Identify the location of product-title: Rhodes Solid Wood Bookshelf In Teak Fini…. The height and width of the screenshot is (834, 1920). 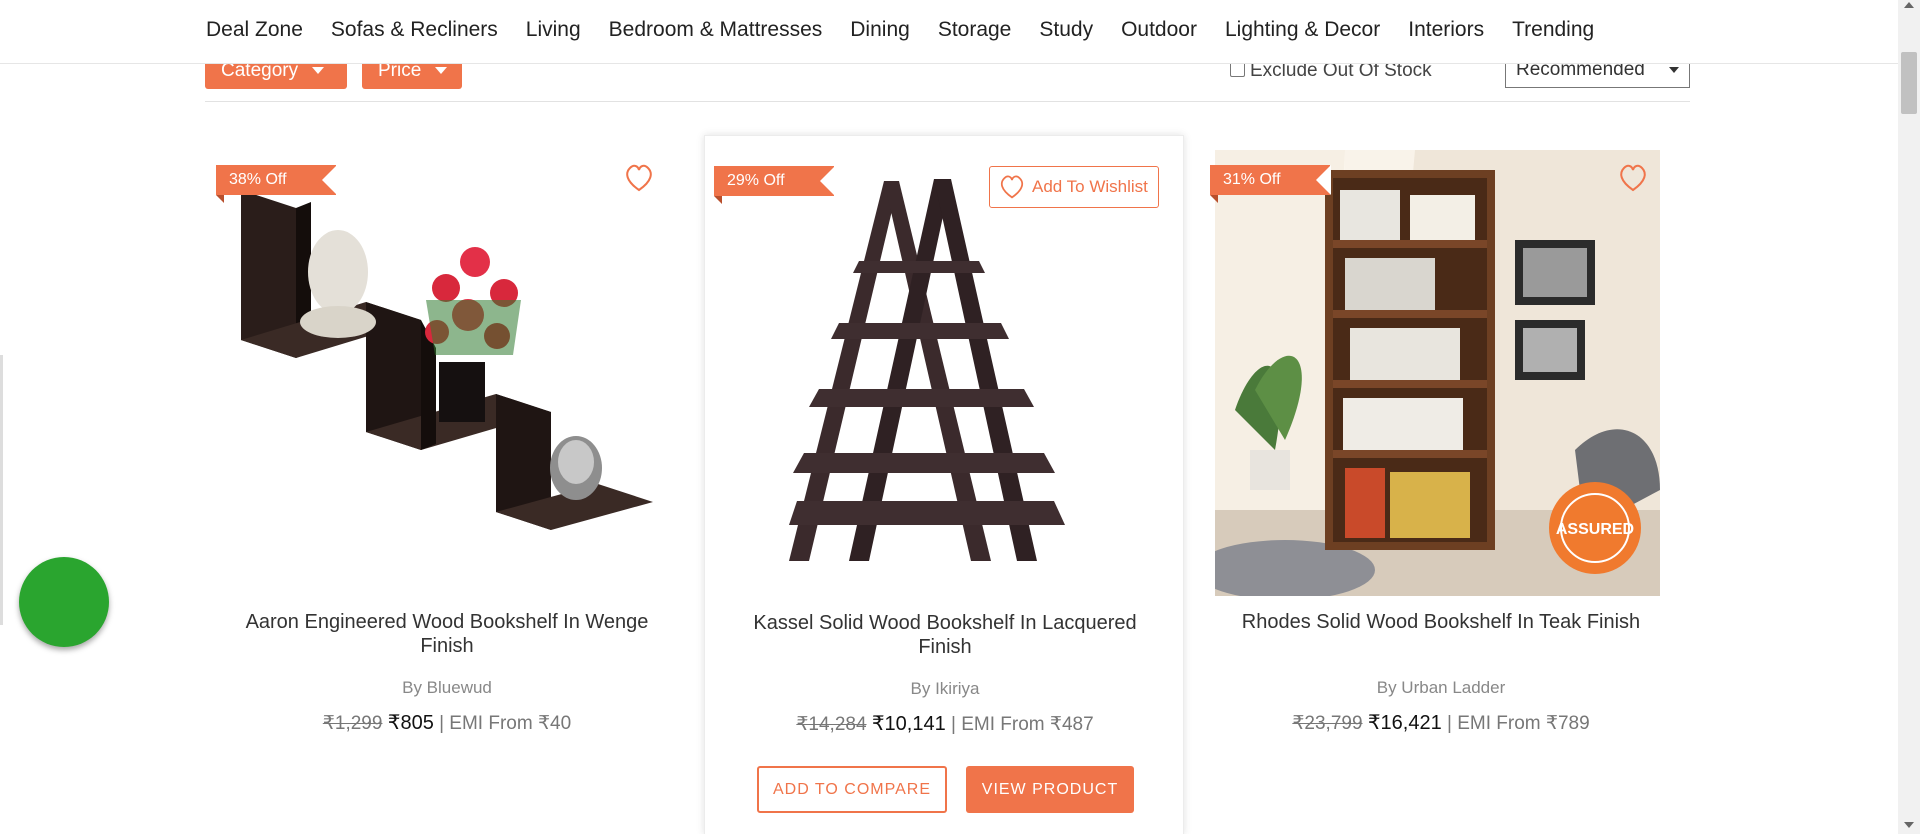
(1441, 622).